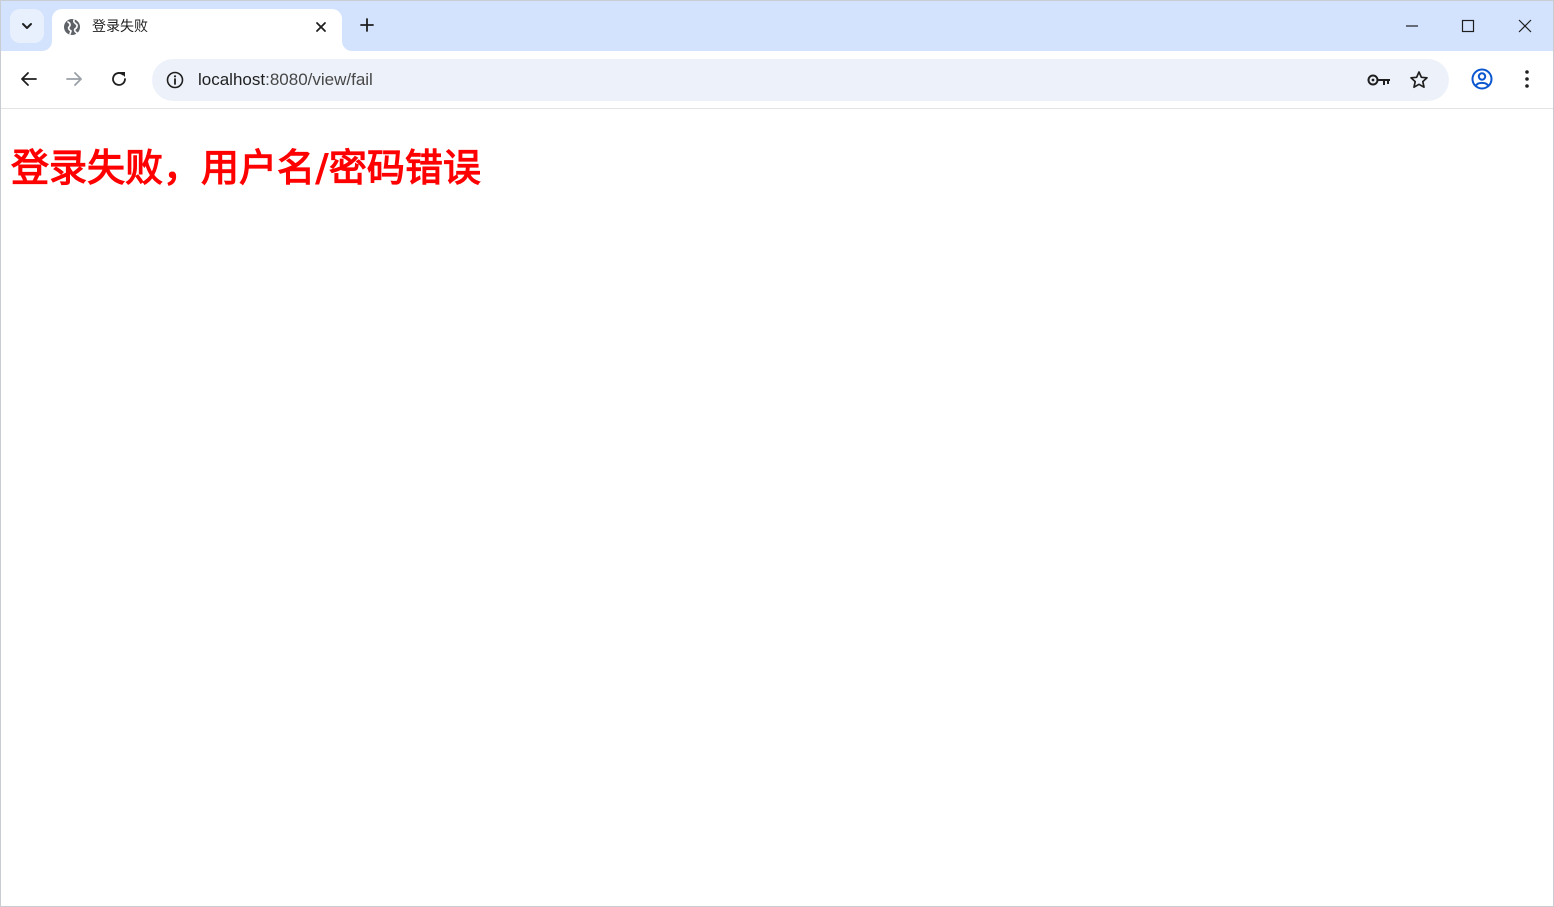 This screenshot has width=1554, height=907. I want to click on forward-button, so click(74, 79).